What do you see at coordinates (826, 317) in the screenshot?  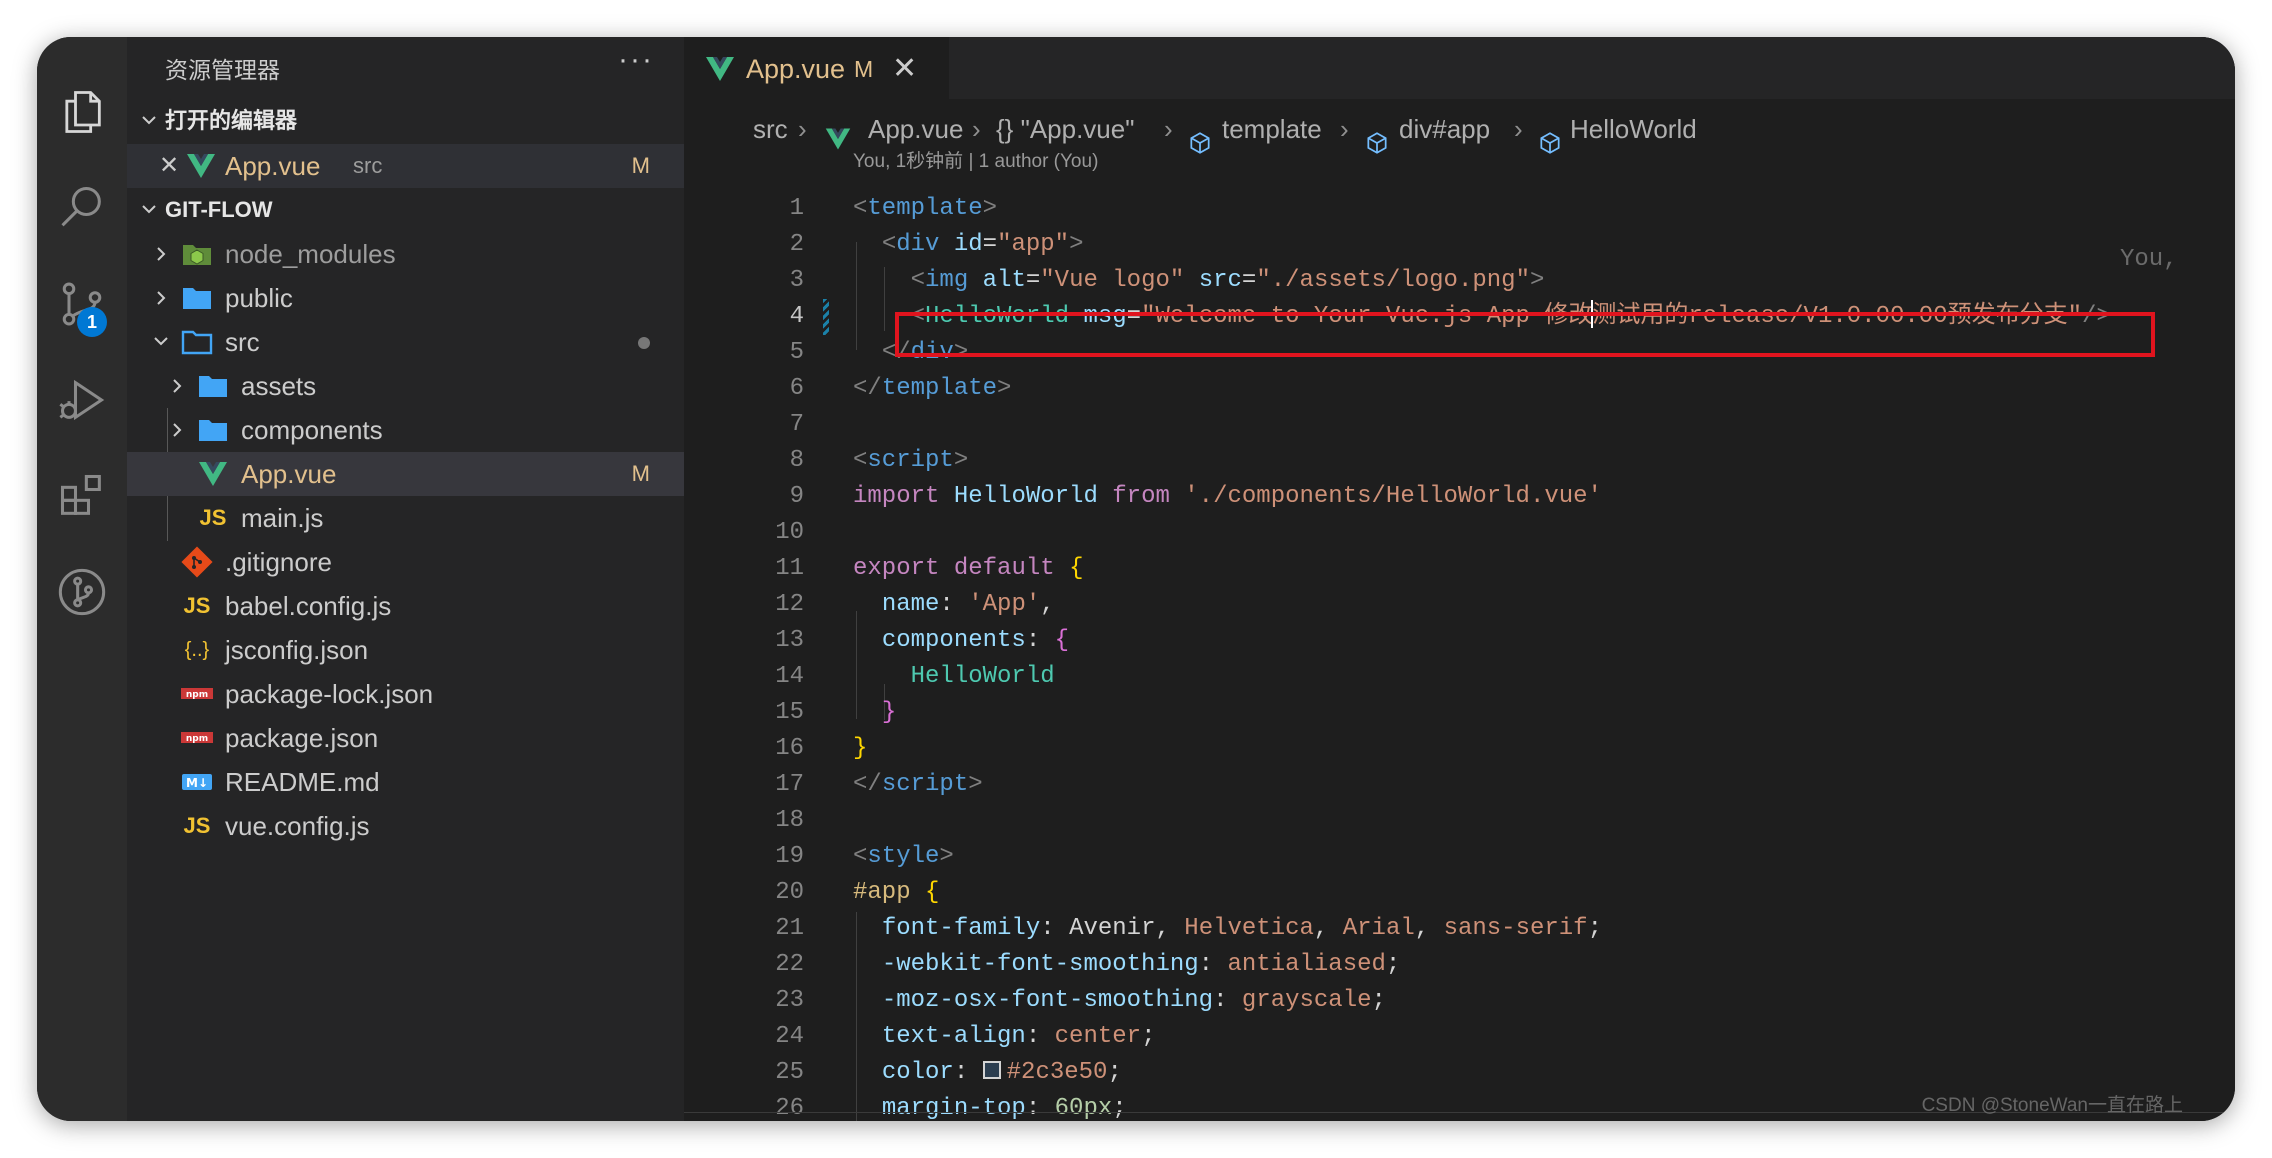 I see `git-change-marker` at bounding box center [826, 317].